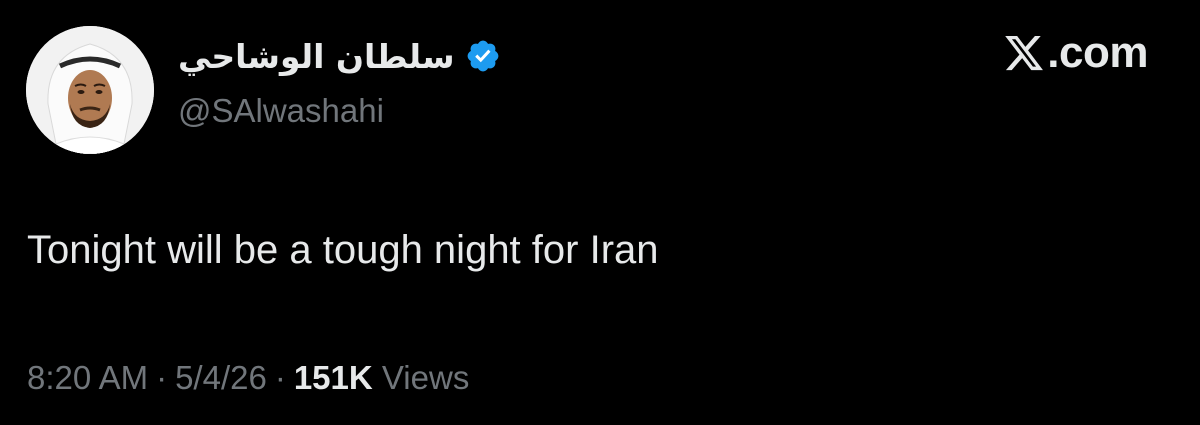  I want to click on author-display-name: سلطان الوشاحي, so click(316, 56).